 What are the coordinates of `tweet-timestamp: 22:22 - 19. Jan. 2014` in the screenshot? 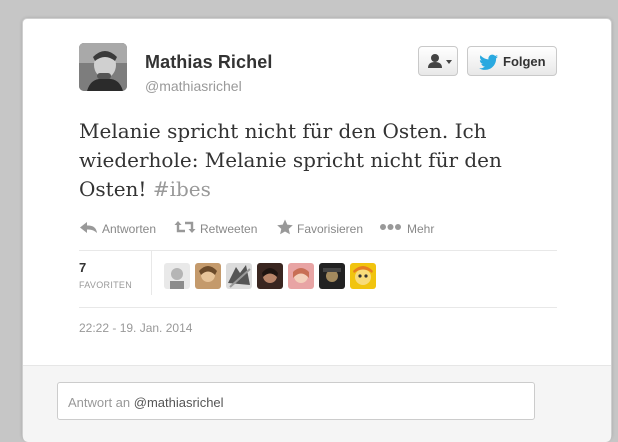 It's located at (135, 328).